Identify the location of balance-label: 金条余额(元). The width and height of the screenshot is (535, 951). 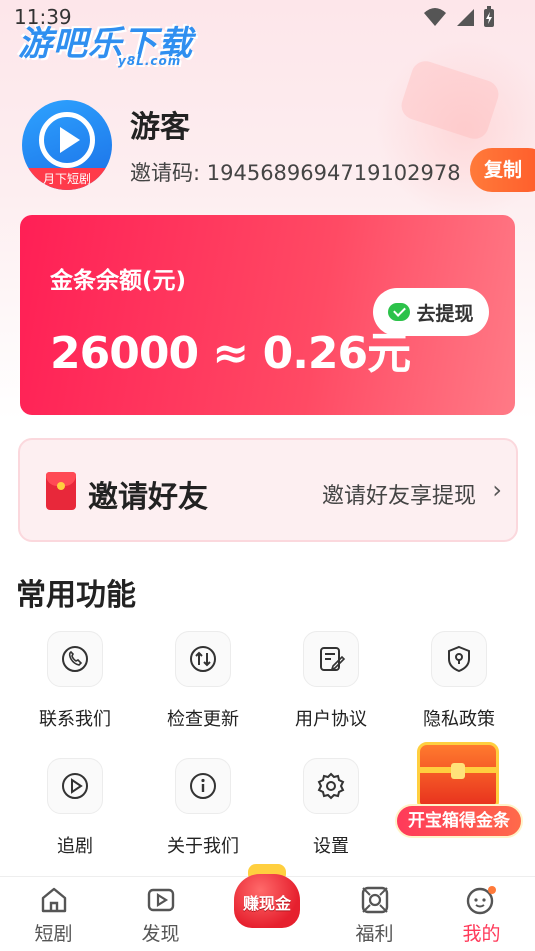
(118, 281).